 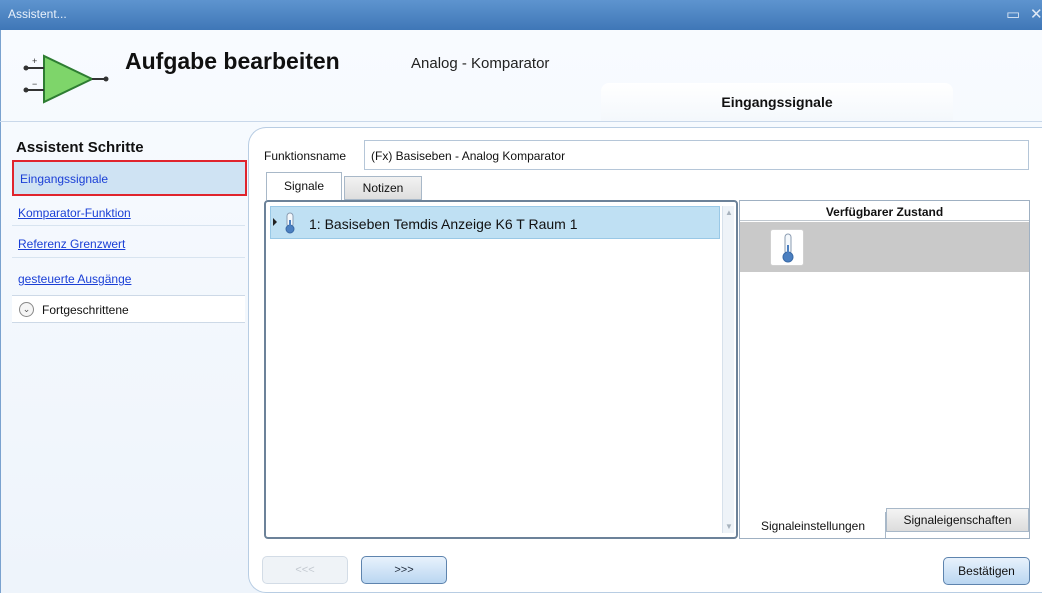 What do you see at coordinates (305, 156) in the screenshot?
I see `function-name-label: Funktionsname` at bounding box center [305, 156].